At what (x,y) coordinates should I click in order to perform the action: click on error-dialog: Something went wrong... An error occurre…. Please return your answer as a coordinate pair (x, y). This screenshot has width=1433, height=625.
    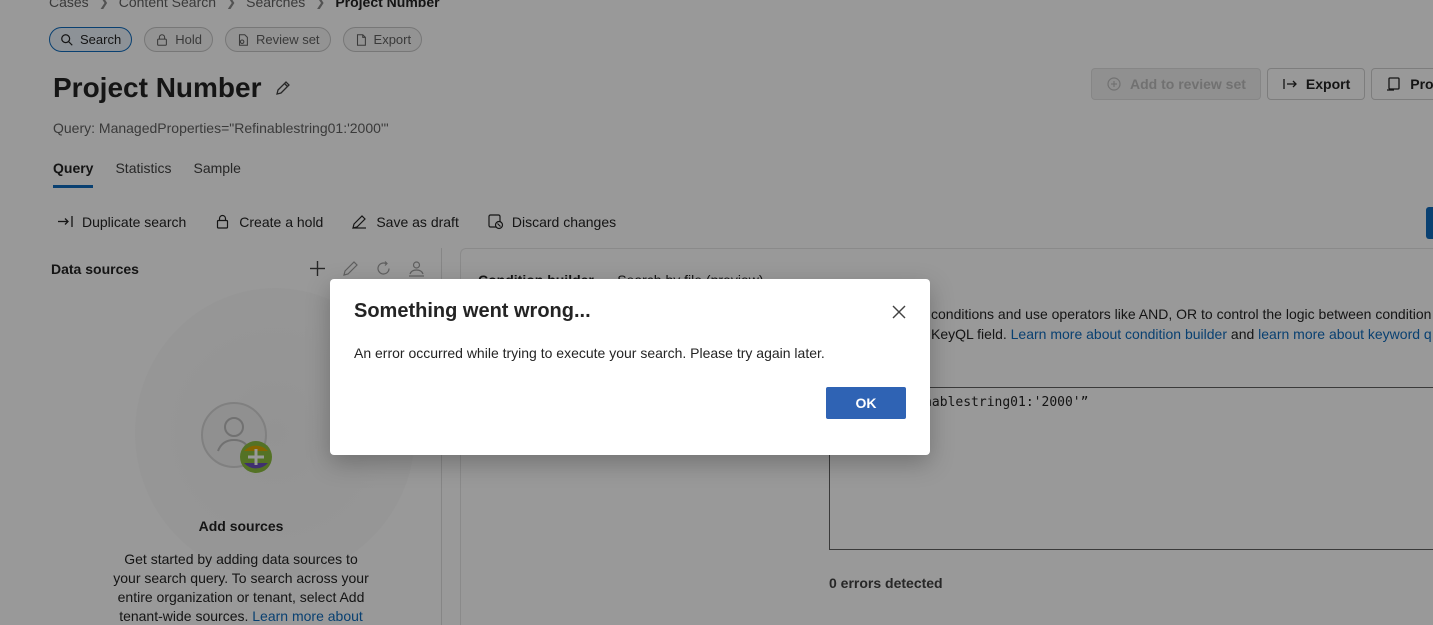
    Looking at the image, I should click on (630, 367).